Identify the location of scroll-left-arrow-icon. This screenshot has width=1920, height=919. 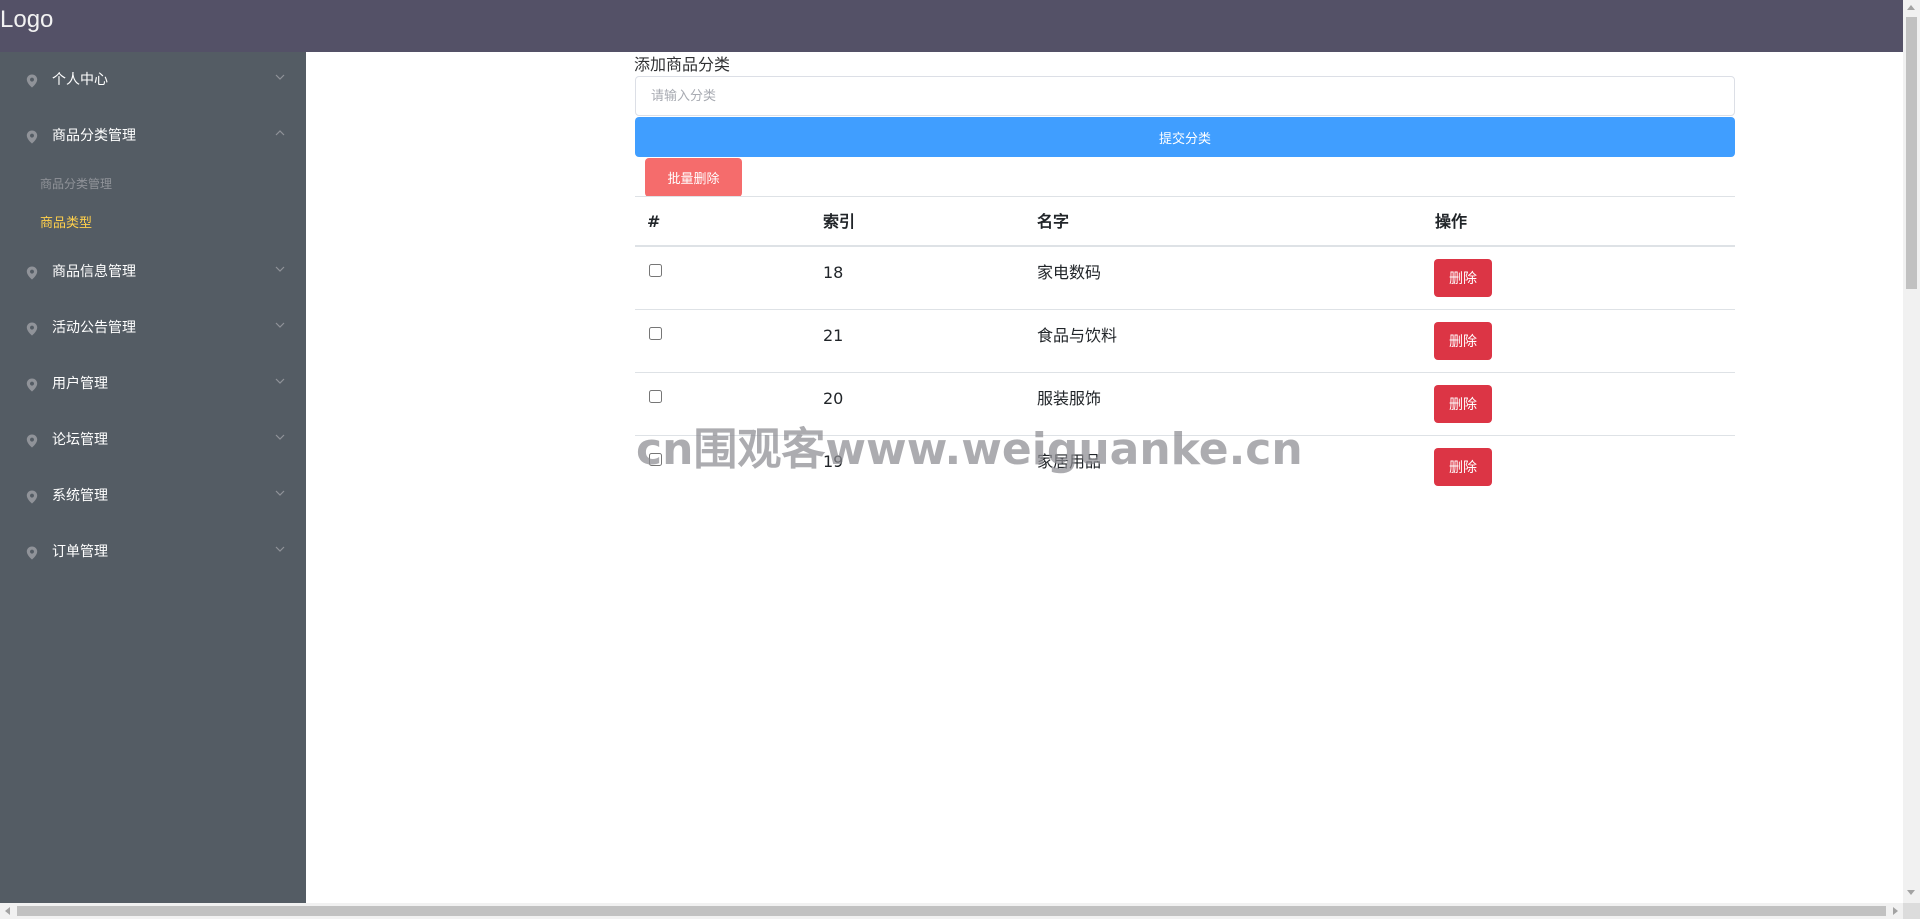
(7, 911).